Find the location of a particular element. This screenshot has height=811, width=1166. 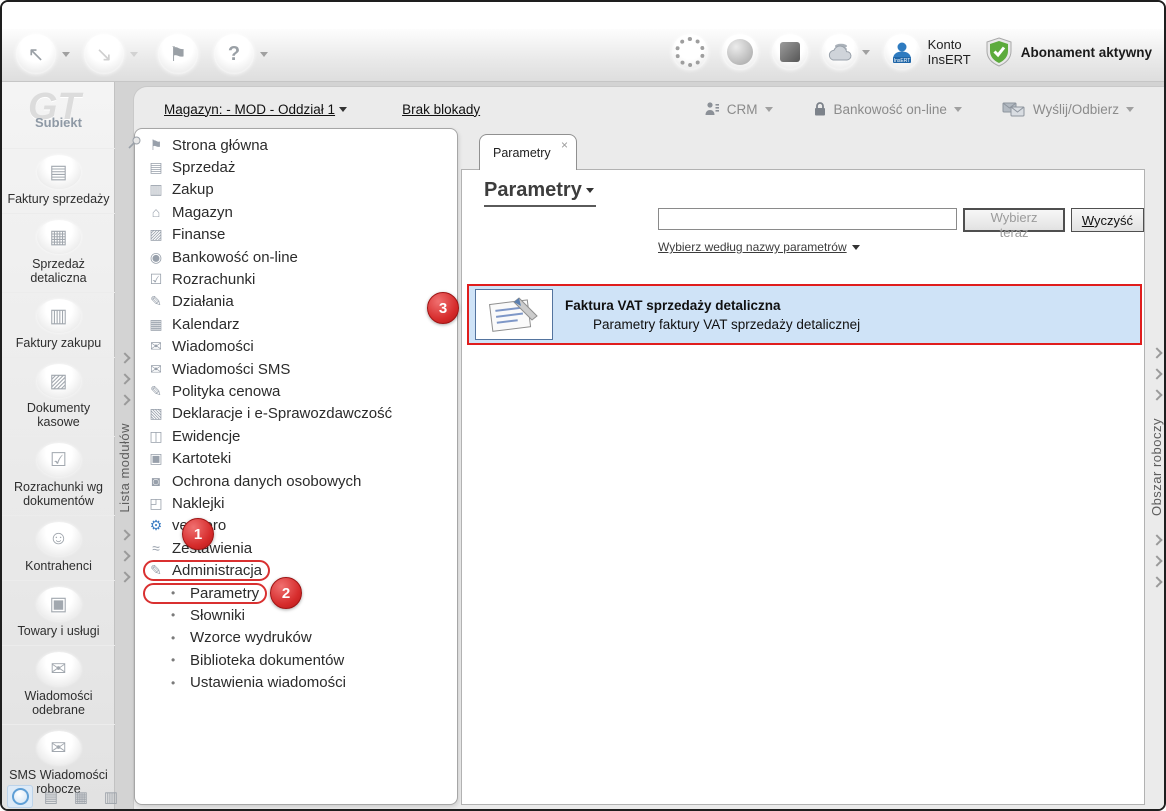

tree-item-icon: ▦ is located at coordinates (156, 323).